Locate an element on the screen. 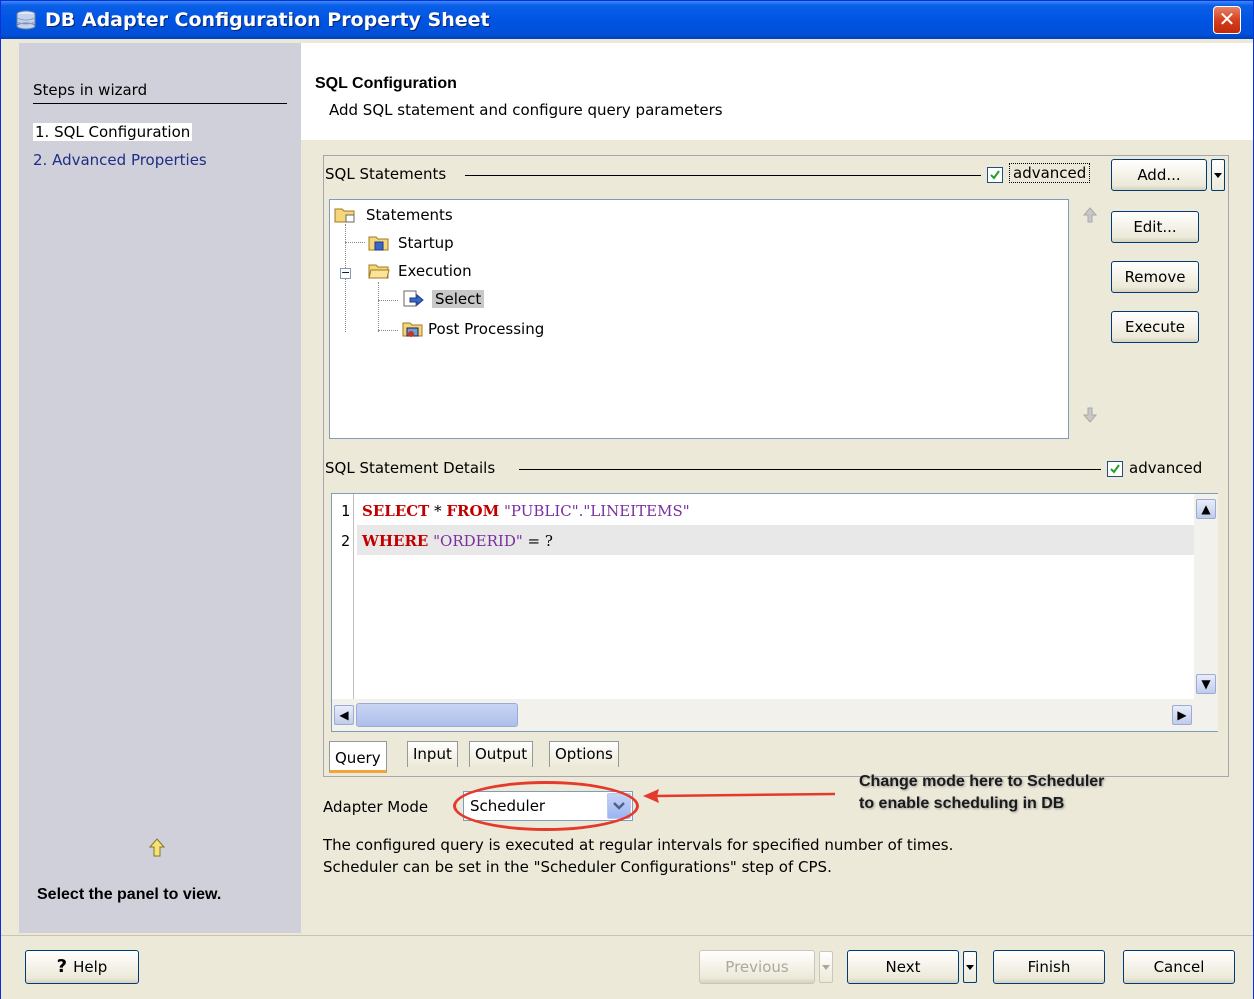 This screenshot has height=999, width=1254. sql-details-rule is located at coordinates (810, 469).